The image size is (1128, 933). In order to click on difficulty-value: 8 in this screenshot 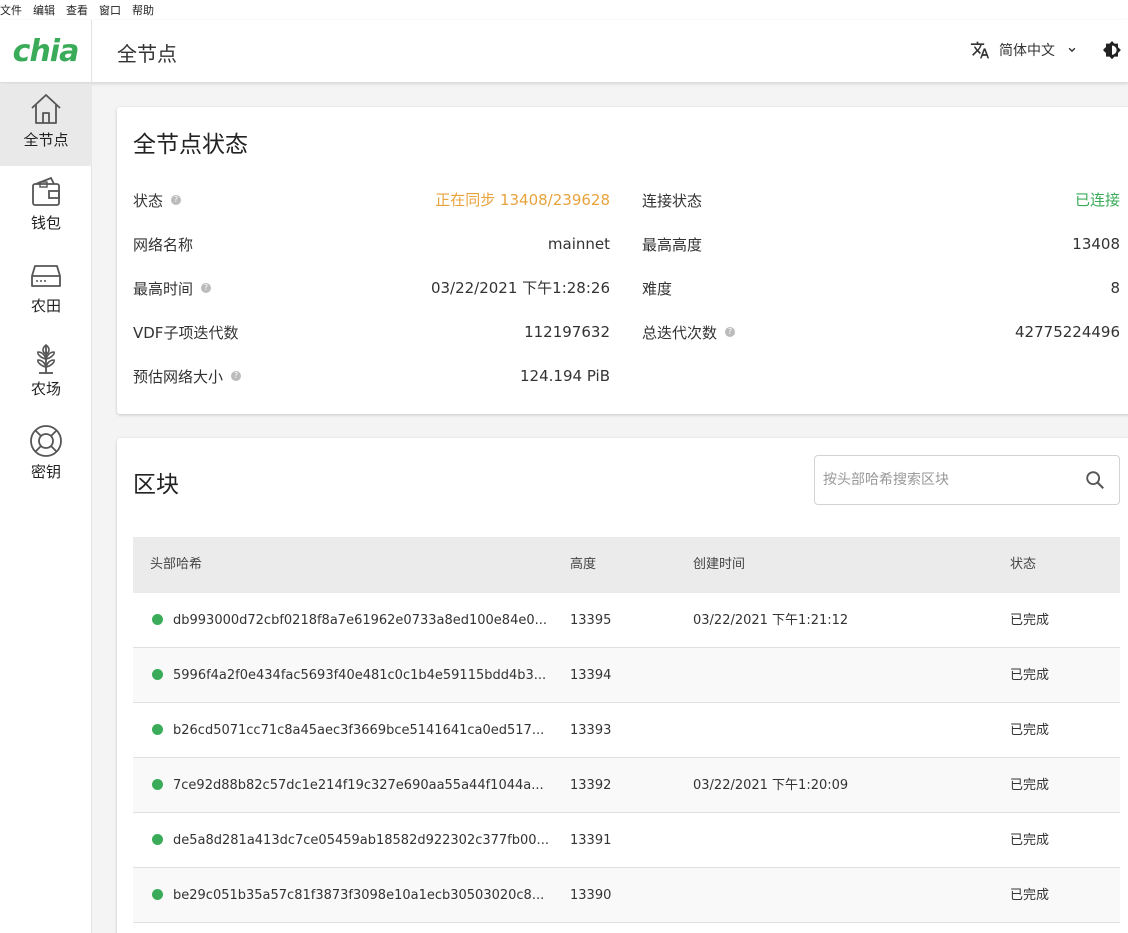, I will do `click(1115, 288)`.